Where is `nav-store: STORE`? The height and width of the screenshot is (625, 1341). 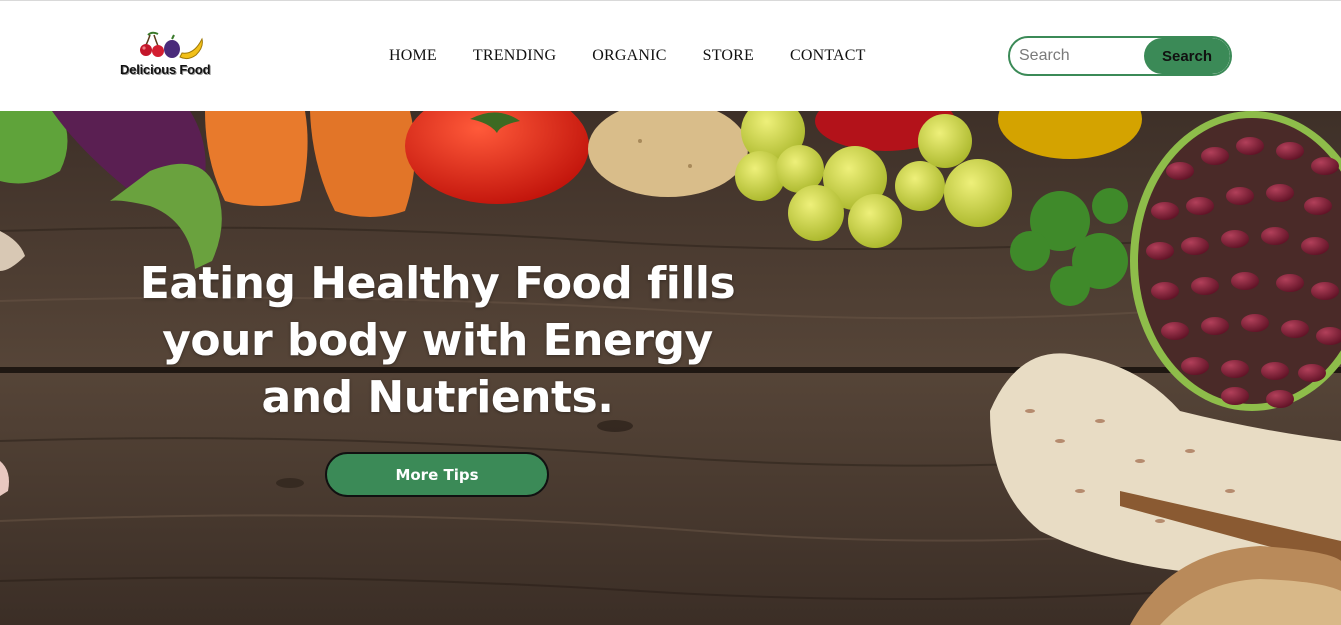
nav-store: STORE is located at coordinates (728, 57).